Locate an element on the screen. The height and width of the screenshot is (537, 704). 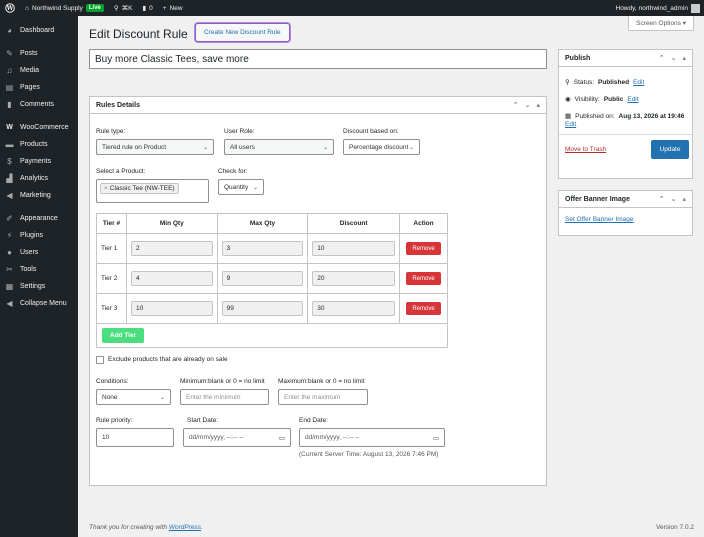
sidebar-item-marketing: ◀ Marketing is located at coordinates (39, 195).